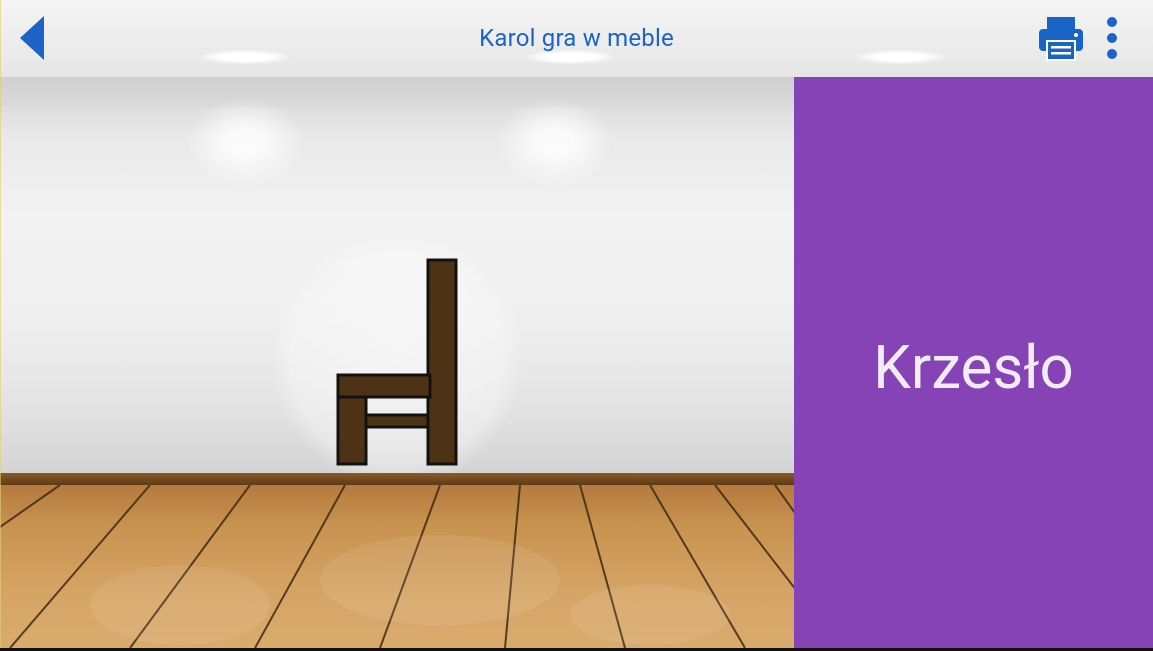 The width and height of the screenshot is (1153, 651). I want to click on top-app-bar: Karol gra w meble, so click(576, 39).